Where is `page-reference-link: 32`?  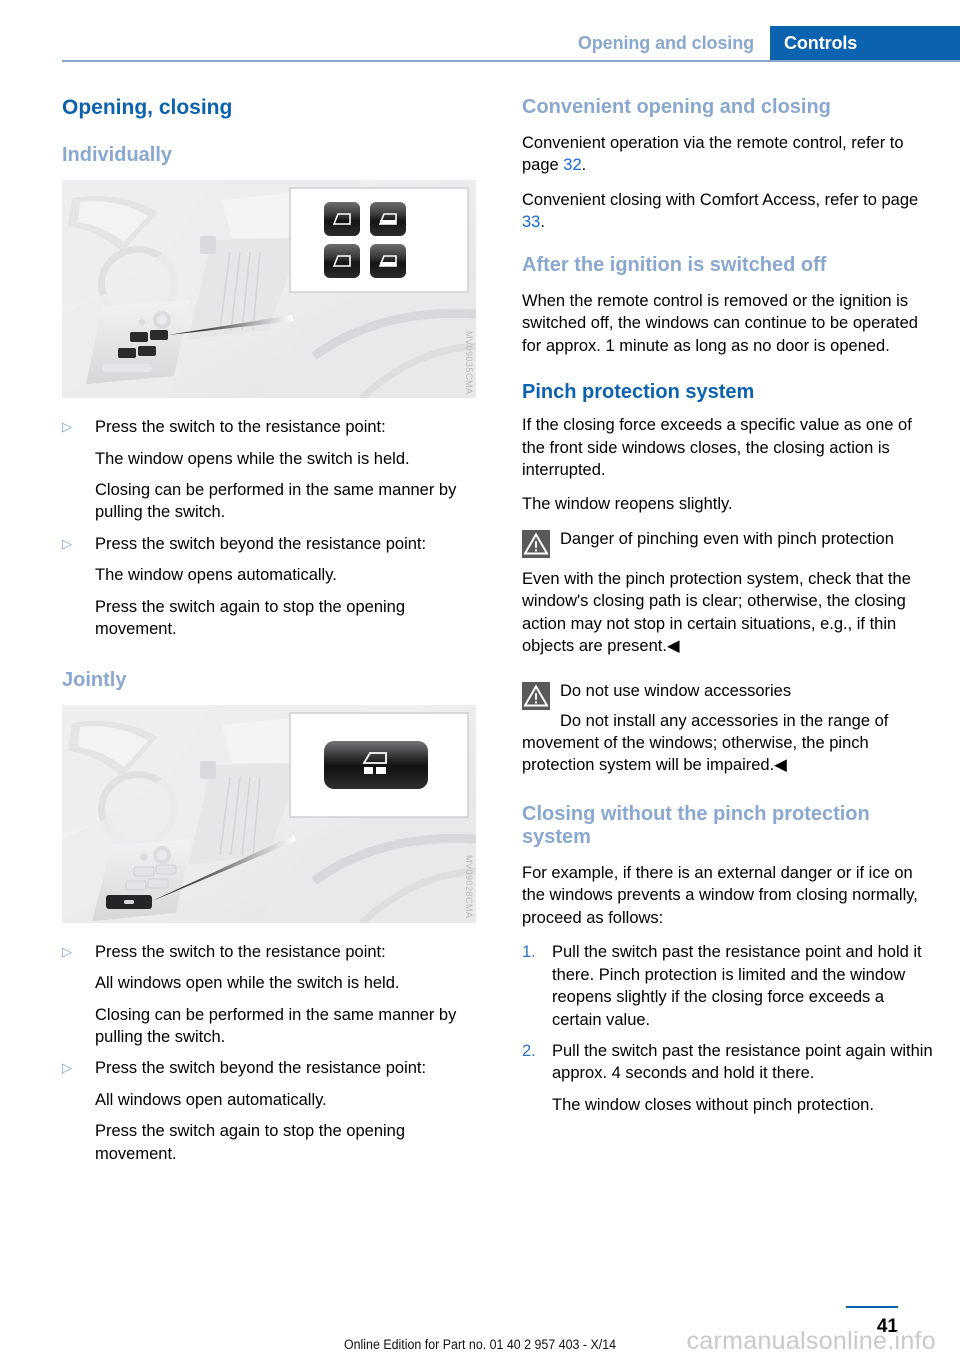
page-reference-link: 32 is located at coordinates (572, 165).